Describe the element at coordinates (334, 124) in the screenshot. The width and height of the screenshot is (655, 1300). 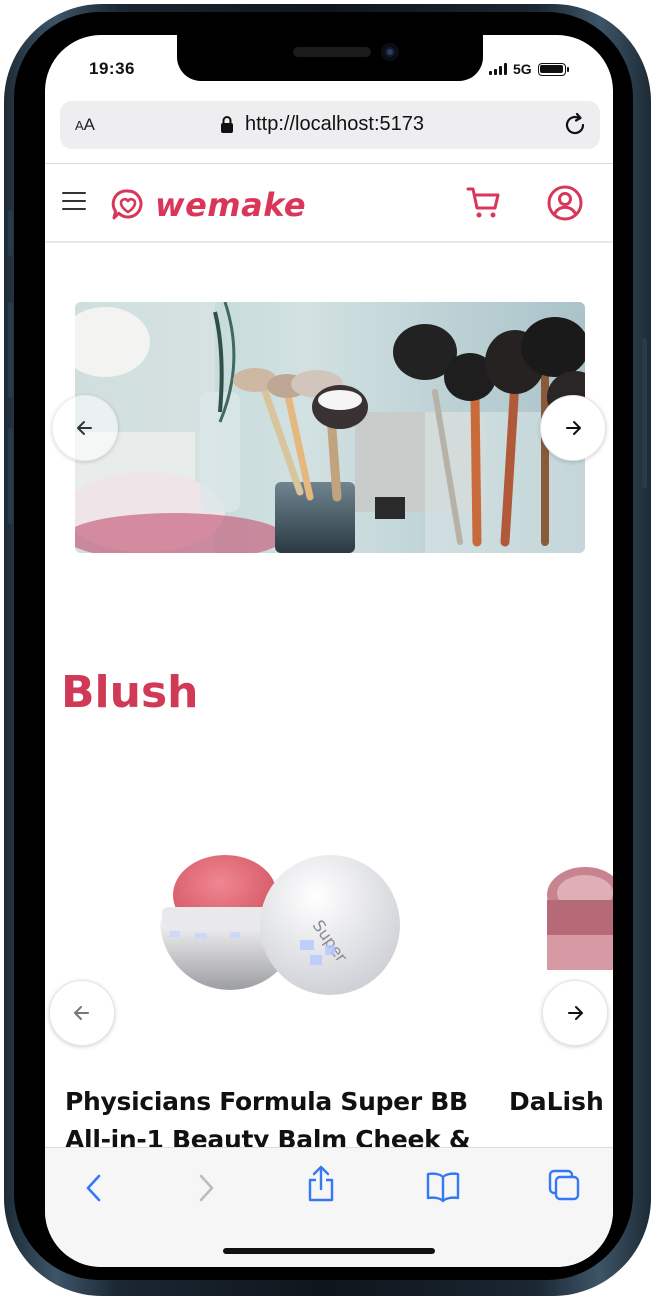
I see `url-text: http://localhost:5173` at that location.